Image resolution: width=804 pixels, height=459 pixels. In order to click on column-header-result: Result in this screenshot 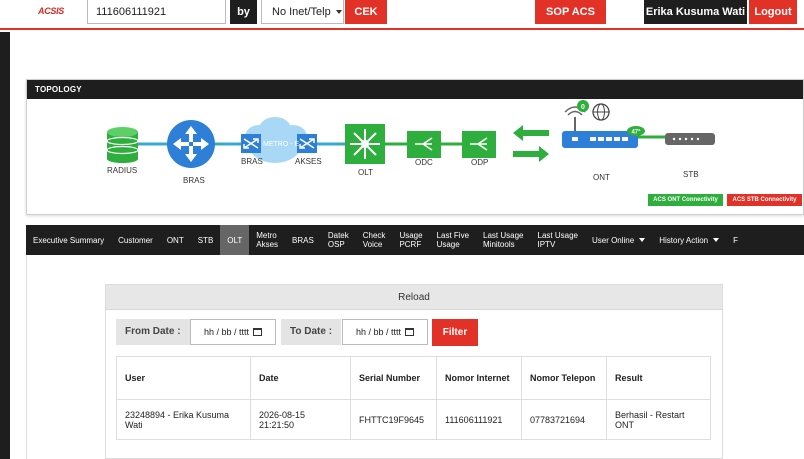, I will do `click(658, 378)`.